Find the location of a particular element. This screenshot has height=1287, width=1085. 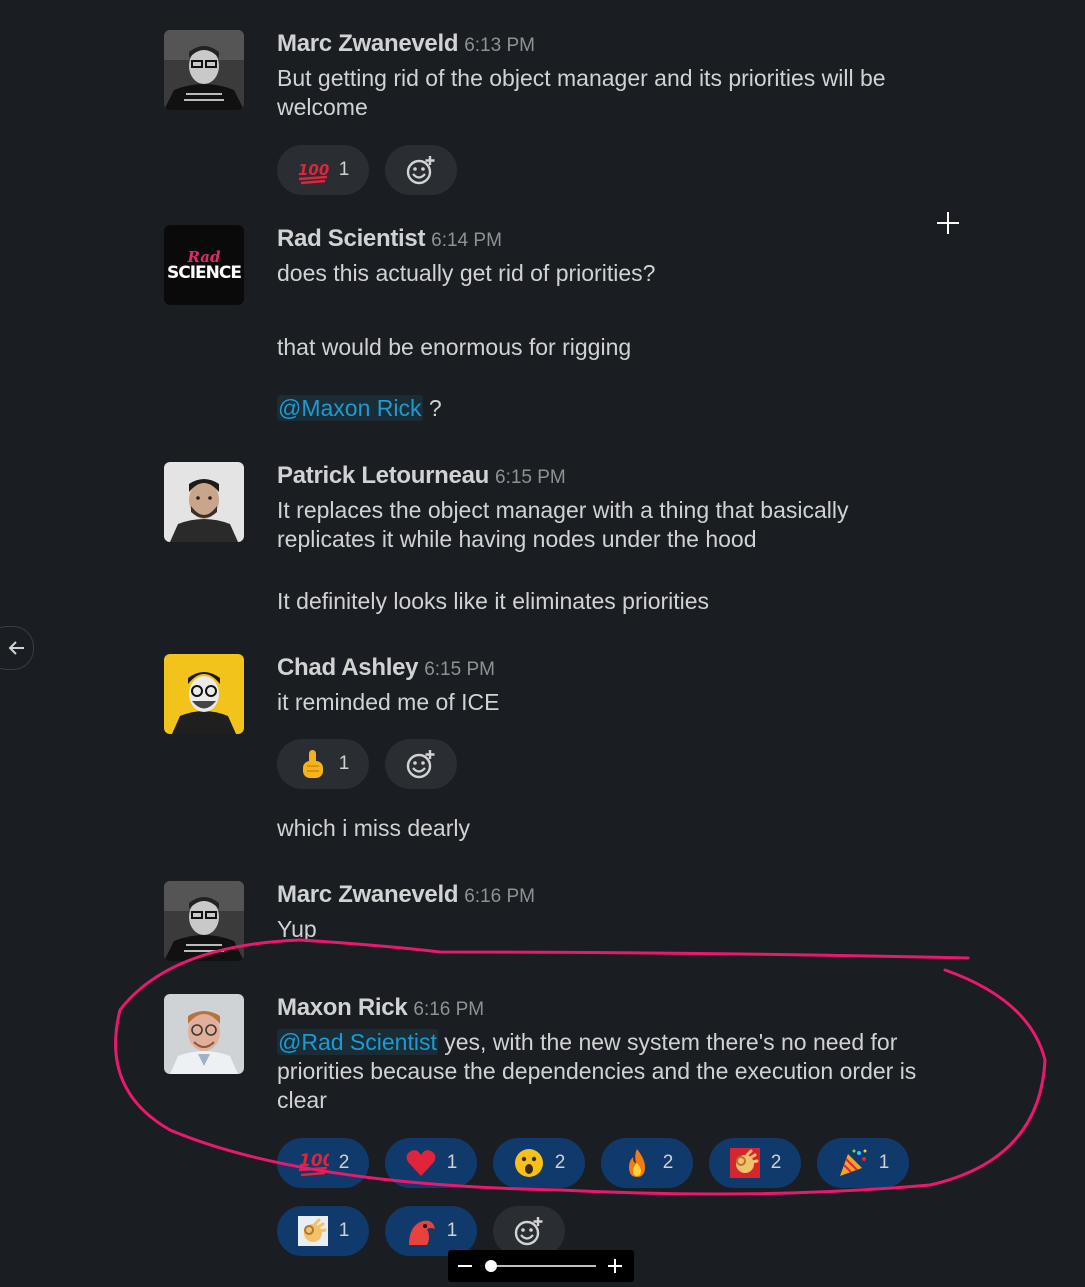

message-header: Maxon Rick 6:16 PM is located at coordinates (380, 1008).